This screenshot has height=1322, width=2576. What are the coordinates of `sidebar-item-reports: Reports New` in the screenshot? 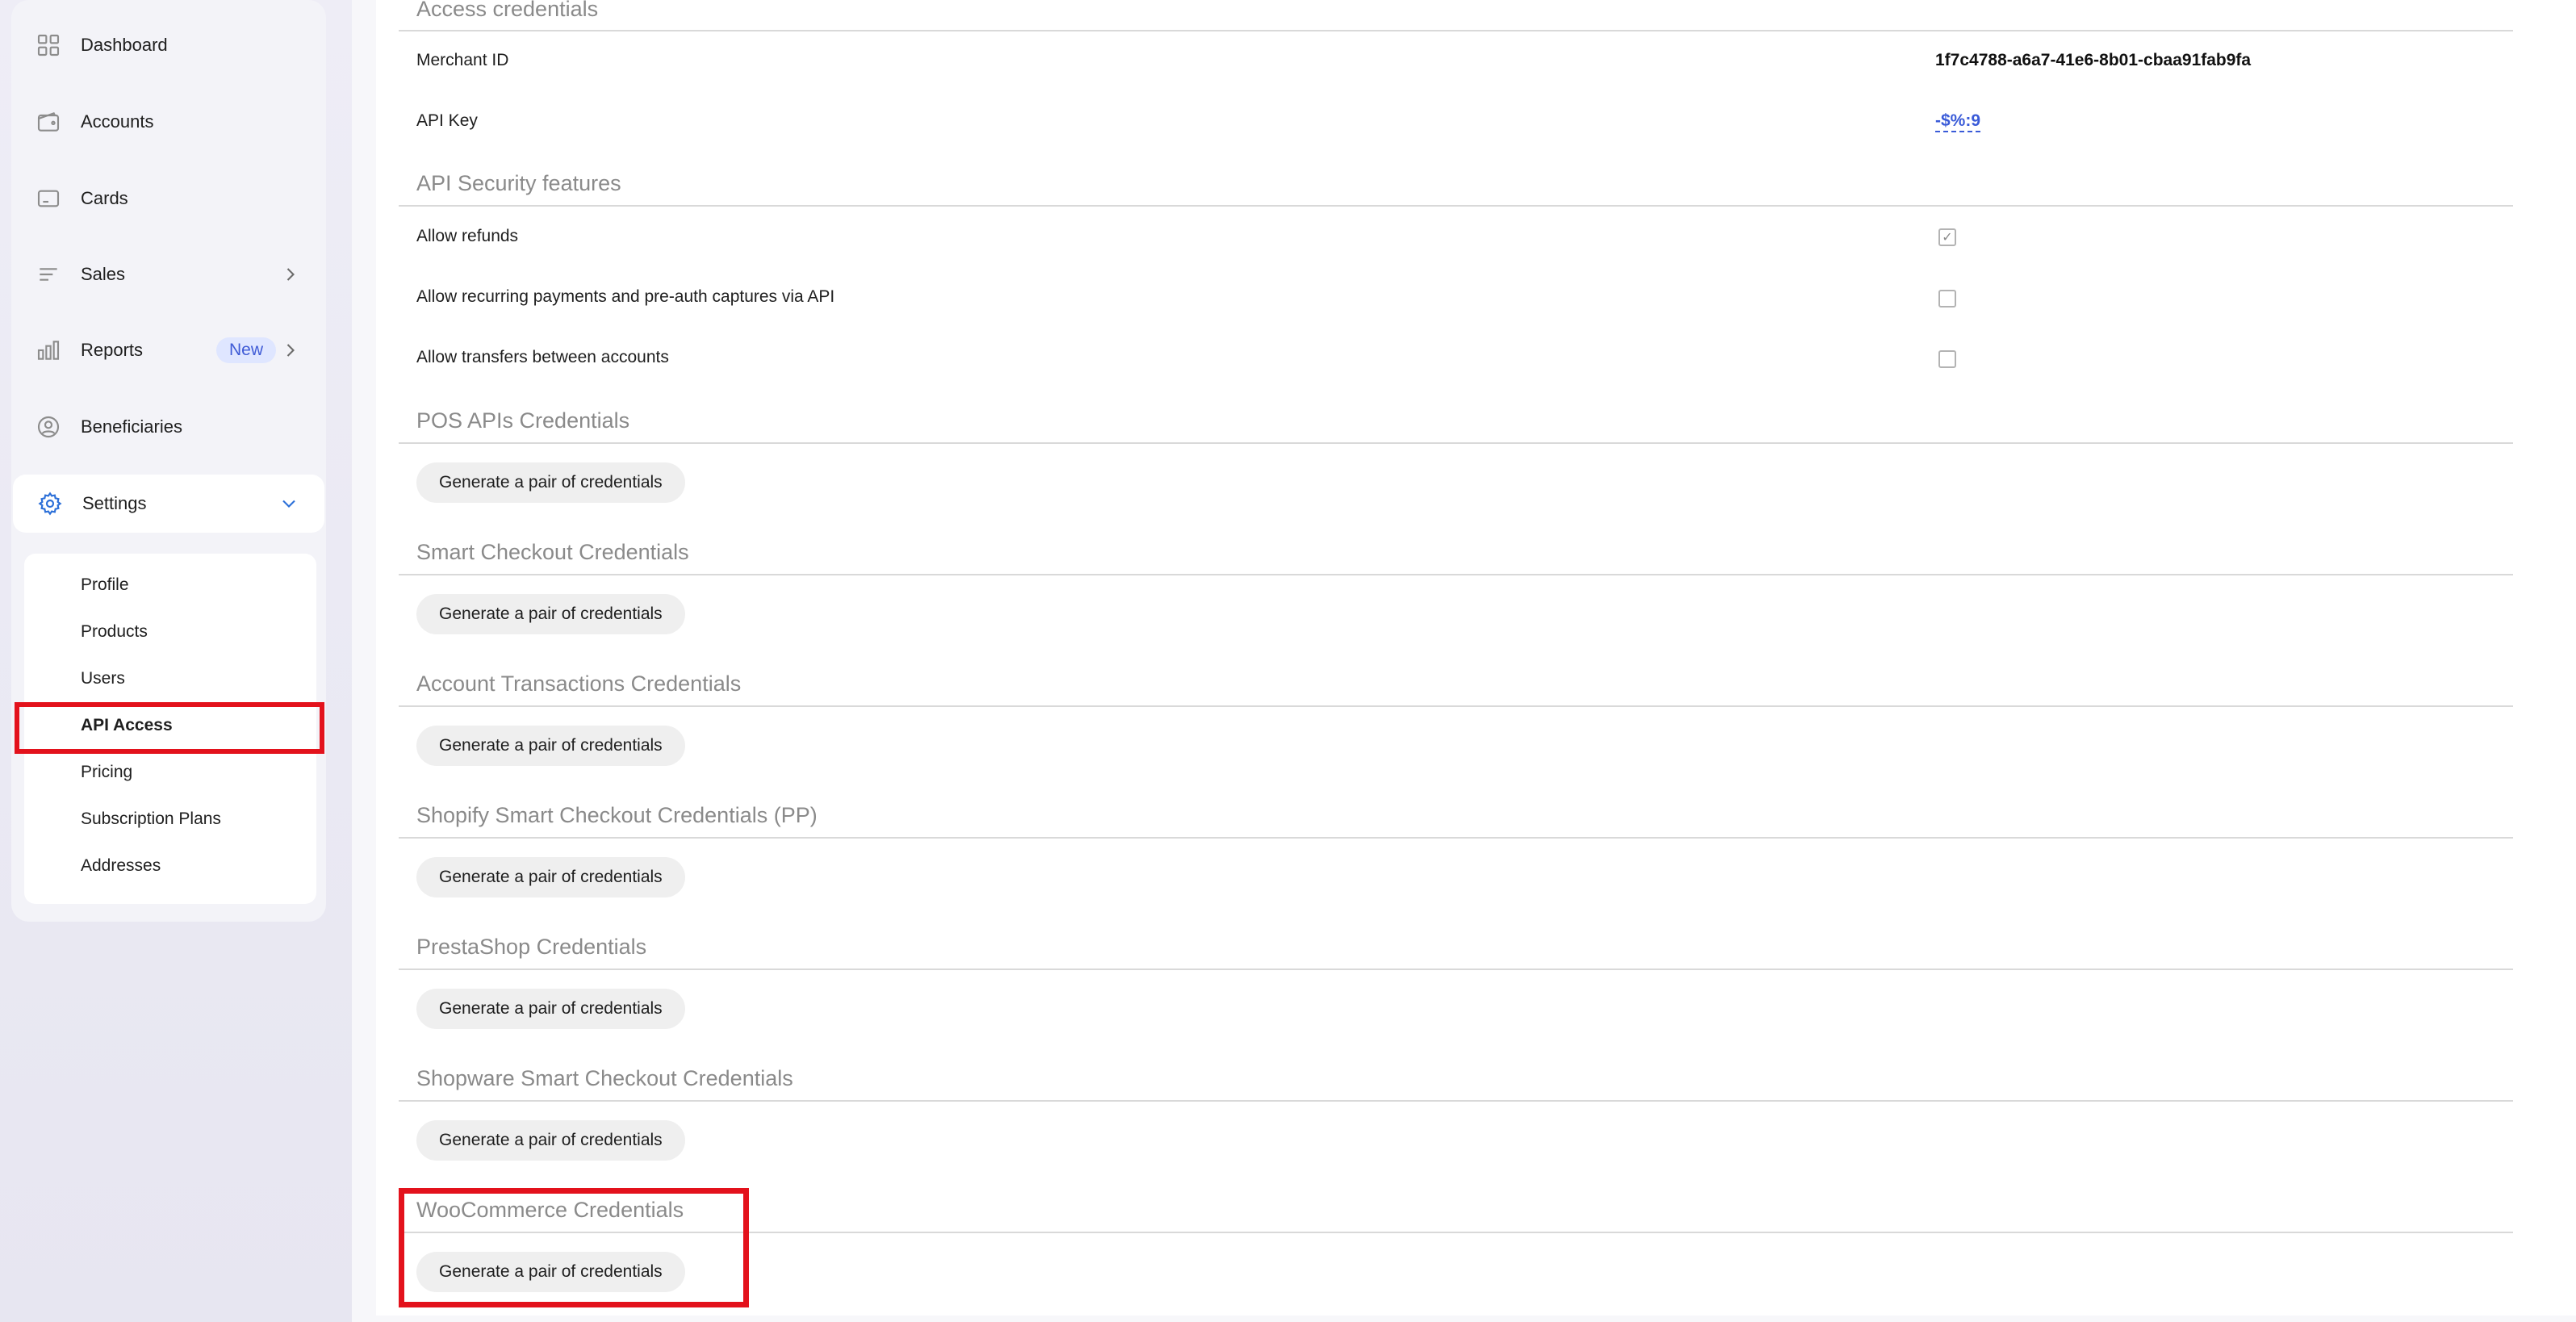 It's located at (168, 350).